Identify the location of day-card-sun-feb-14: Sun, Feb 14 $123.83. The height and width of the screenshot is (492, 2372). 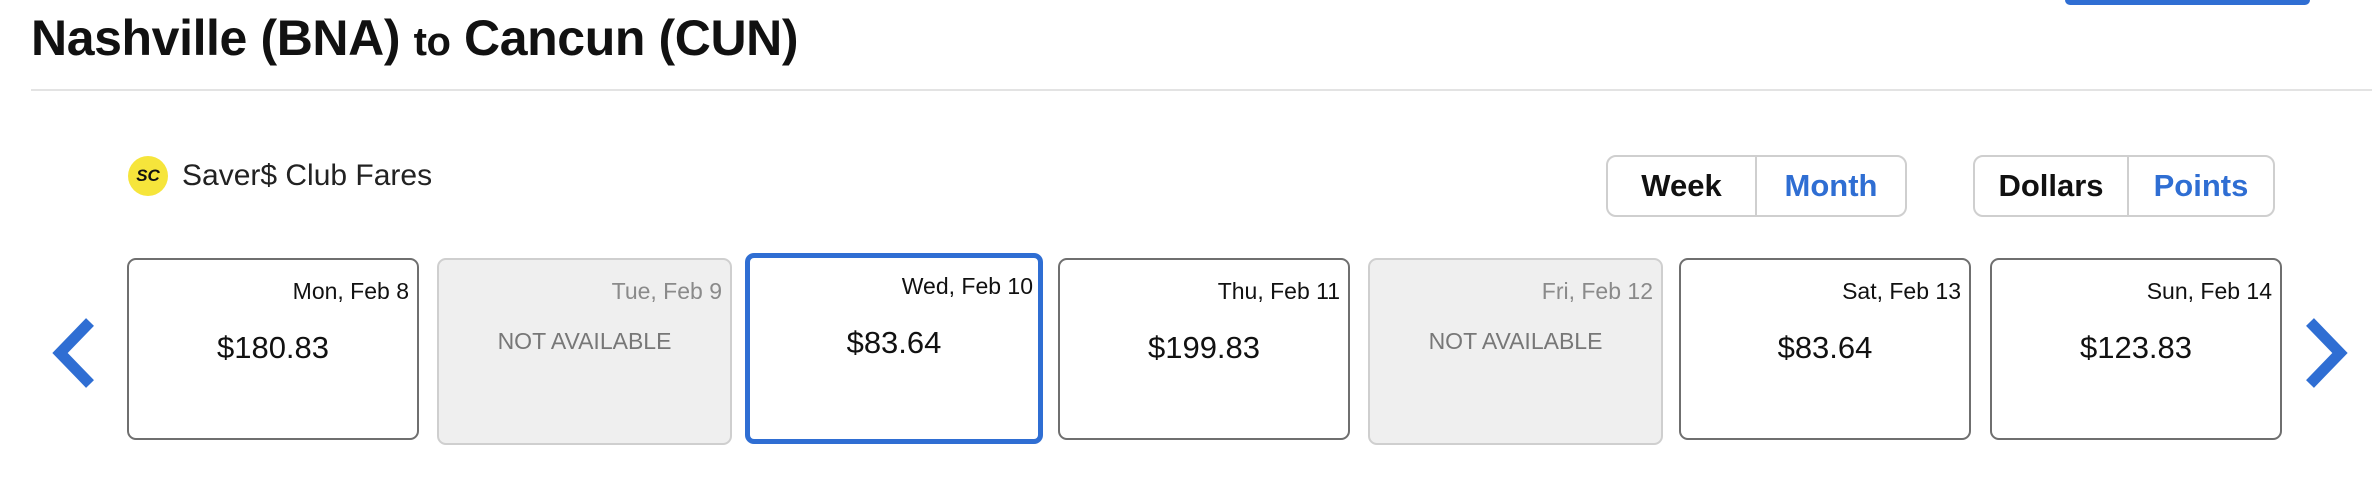
(2136, 349).